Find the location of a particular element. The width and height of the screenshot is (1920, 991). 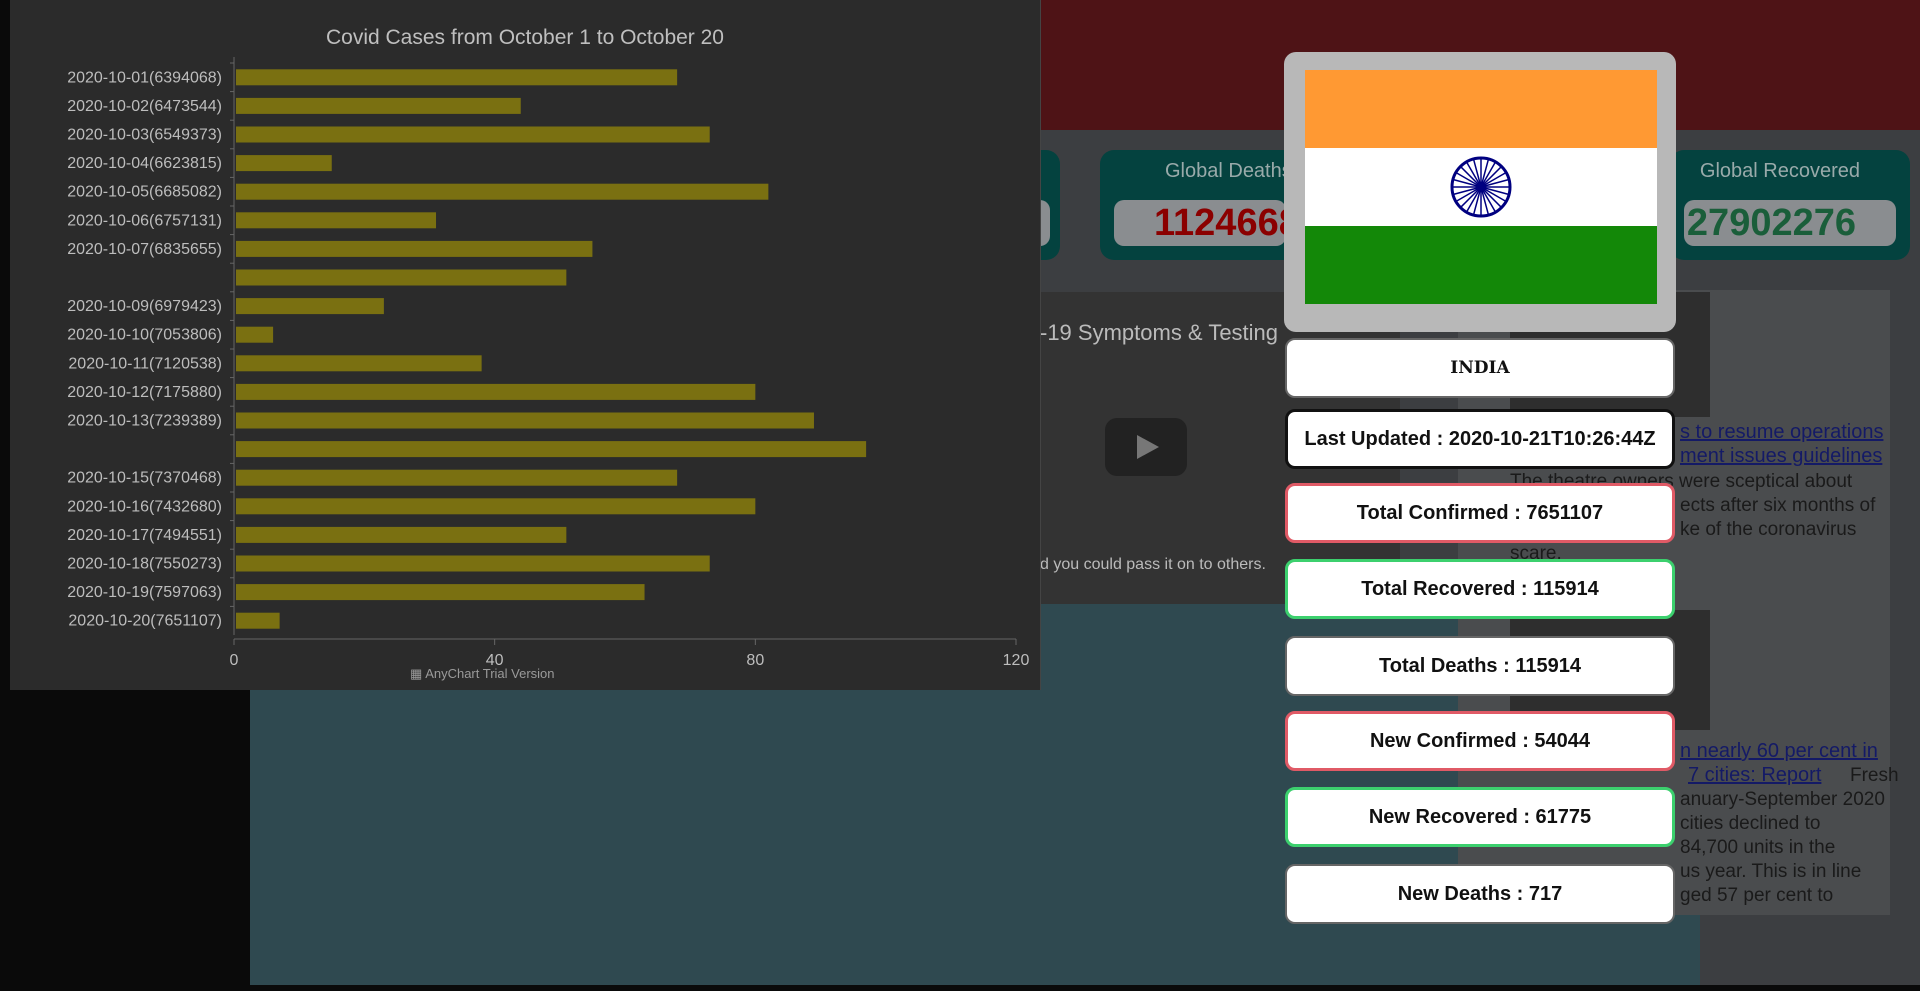

country-name: INDIA is located at coordinates (1480, 368).